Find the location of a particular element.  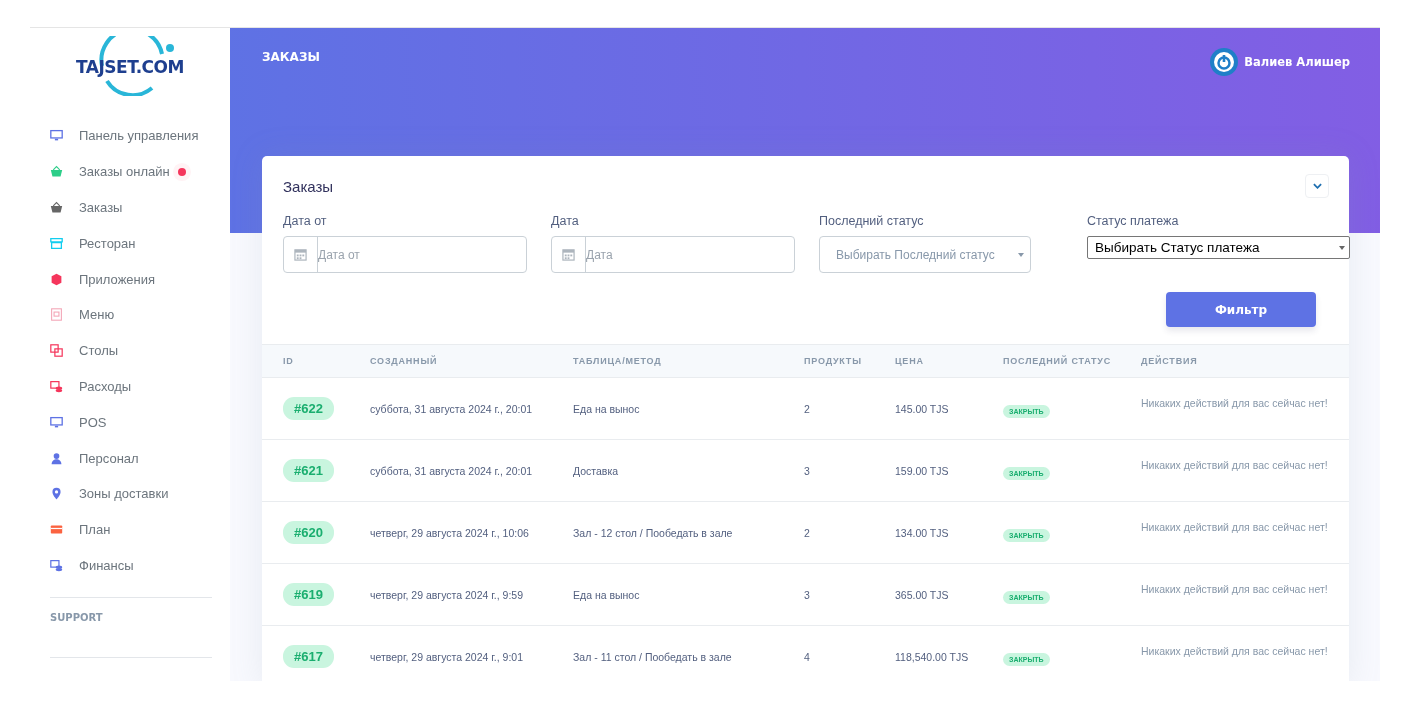

sidebar-item: Приложения is located at coordinates (130, 279).